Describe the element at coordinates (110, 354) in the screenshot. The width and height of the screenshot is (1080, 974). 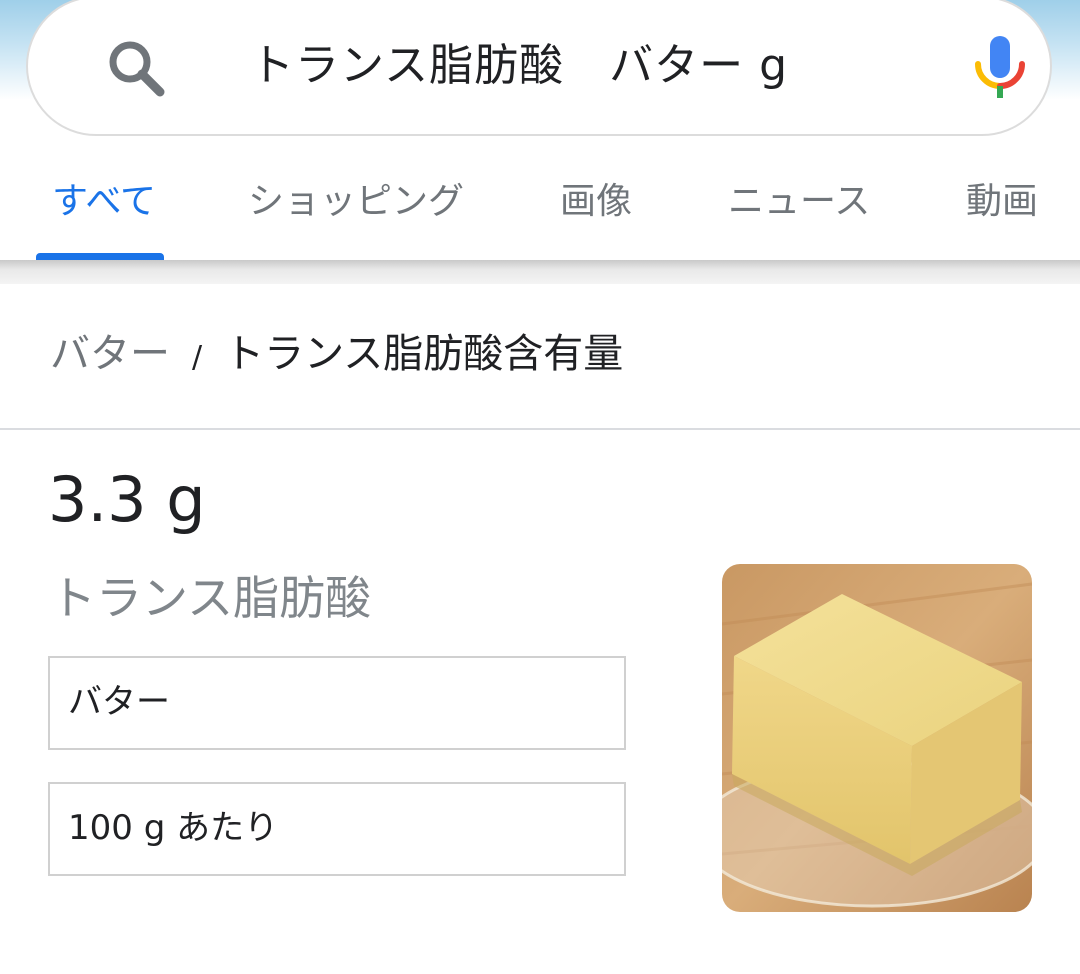
I see `breadcrumb-parent: バター` at that location.